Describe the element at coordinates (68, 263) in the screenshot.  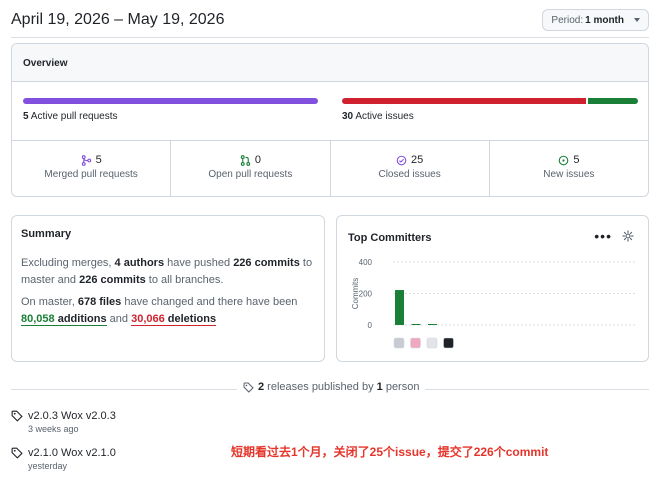
I see `summary-text: Excluding merges,` at that location.